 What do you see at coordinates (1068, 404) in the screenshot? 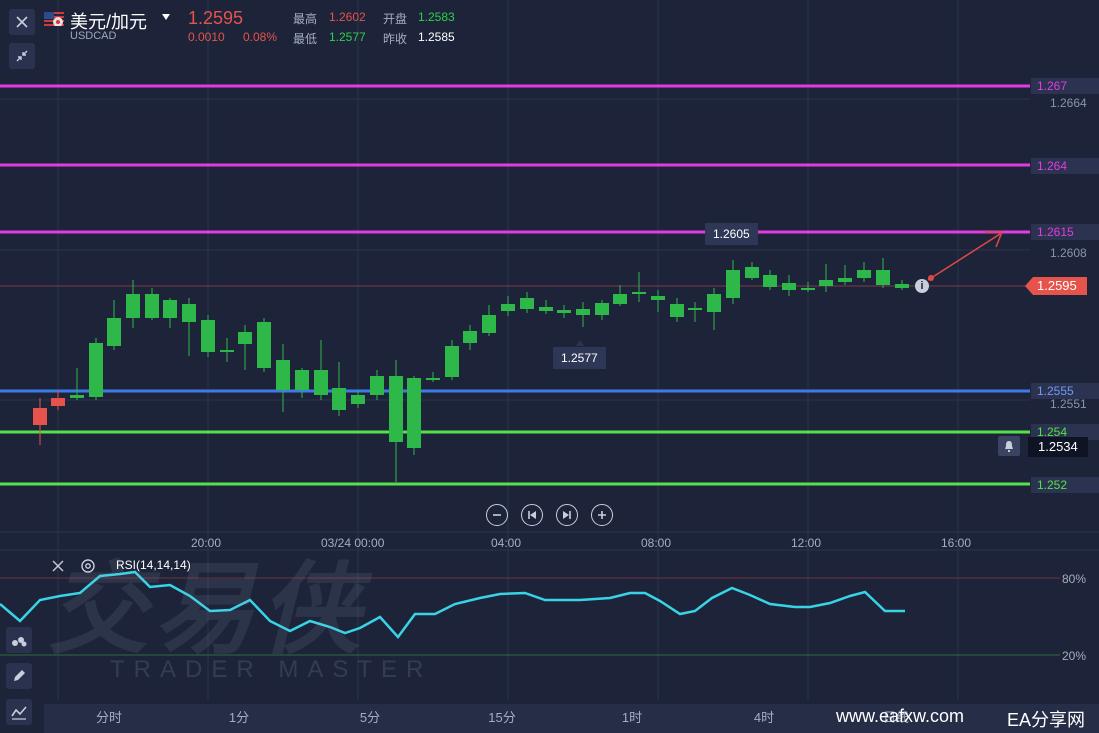
I see `y-tick-3: 1.2551` at bounding box center [1068, 404].